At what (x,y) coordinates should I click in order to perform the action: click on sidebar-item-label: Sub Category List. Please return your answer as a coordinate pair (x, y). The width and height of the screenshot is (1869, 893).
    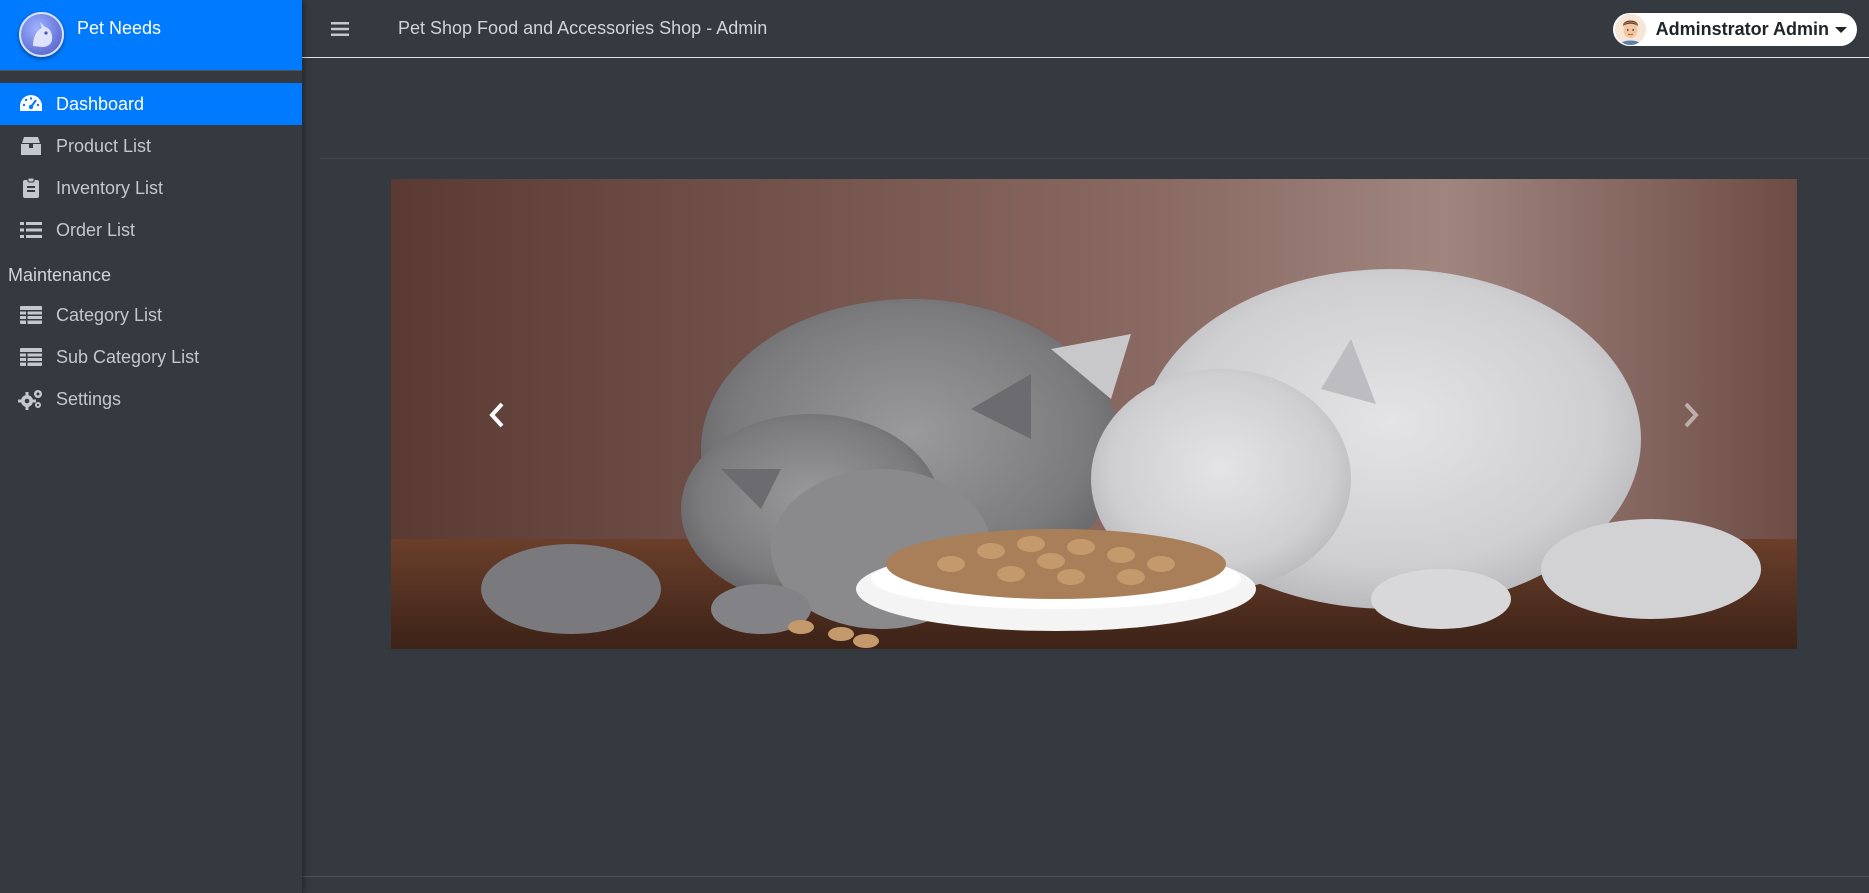
    Looking at the image, I should click on (128, 356).